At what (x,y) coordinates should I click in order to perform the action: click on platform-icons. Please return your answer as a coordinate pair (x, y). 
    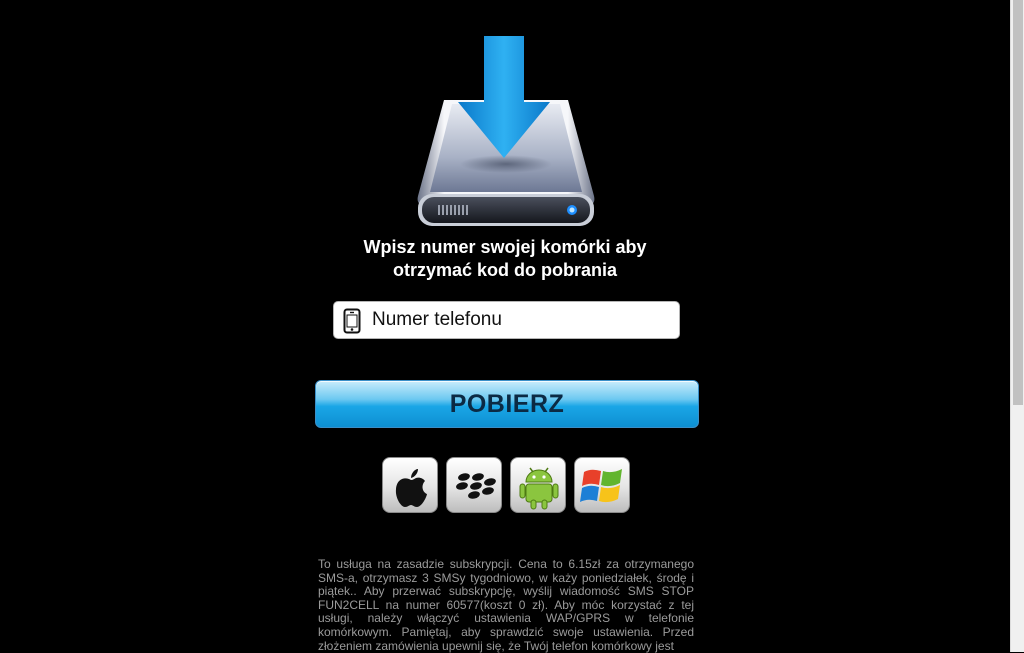
    Looking at the image, I should click on (507, 485).